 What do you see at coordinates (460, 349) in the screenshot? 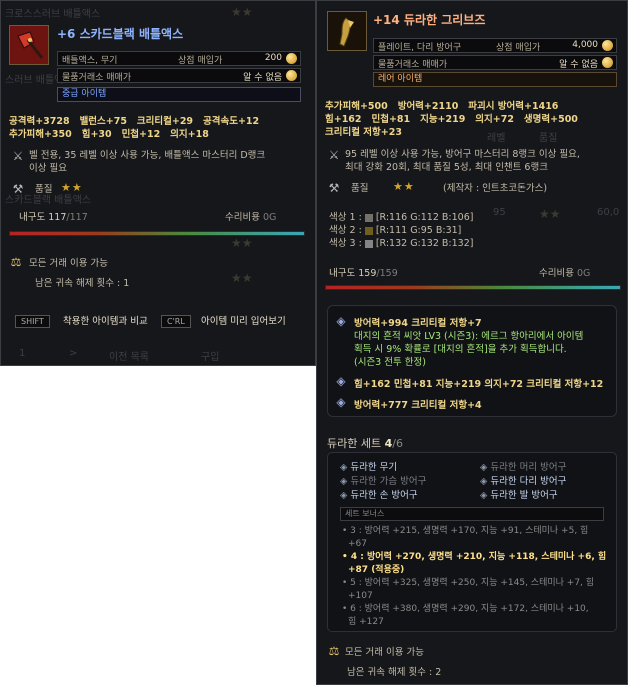
I see `gem-1-desc-2: 획득 시 9% 확률로 [대지의 흔적]을 추가 획득합니다.` at bounding box center [460, 349].